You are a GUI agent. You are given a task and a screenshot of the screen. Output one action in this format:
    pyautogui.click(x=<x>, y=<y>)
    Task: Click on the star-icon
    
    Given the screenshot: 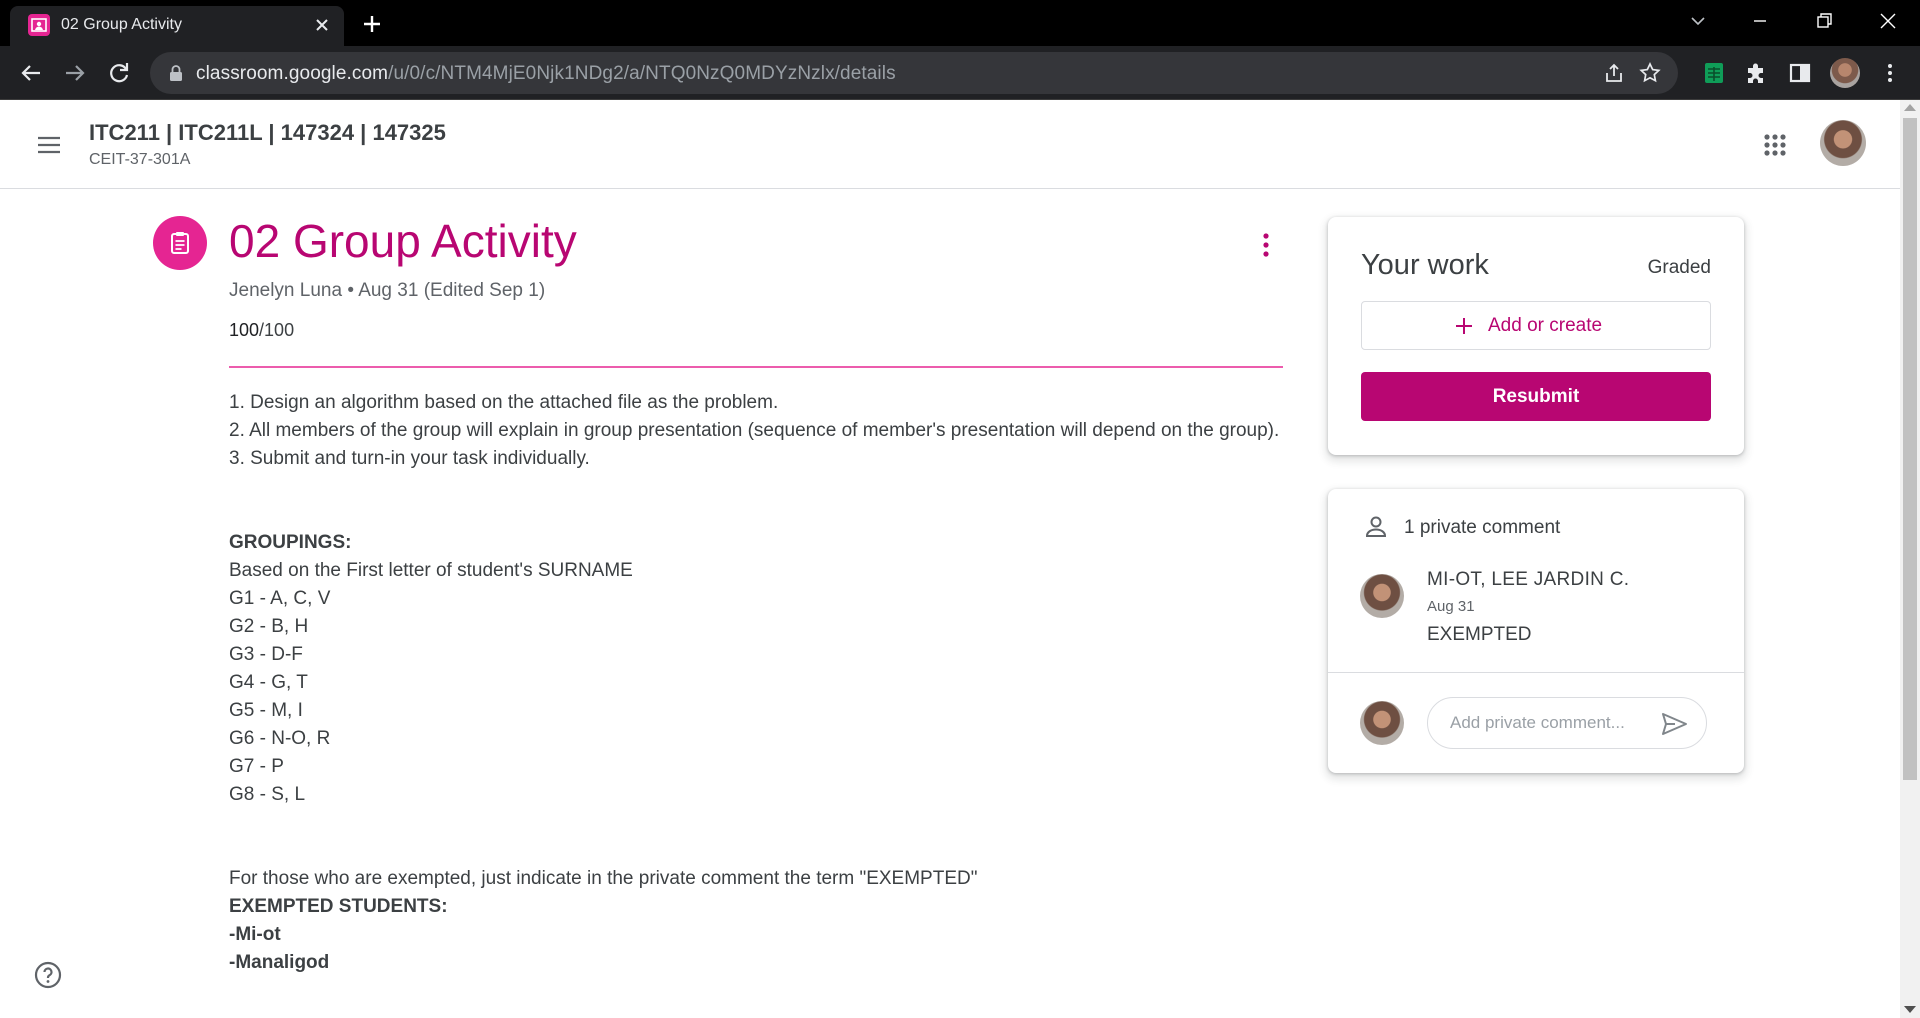 What is the action you would take?
    pyautogui.click(x=1650, y=73)
    